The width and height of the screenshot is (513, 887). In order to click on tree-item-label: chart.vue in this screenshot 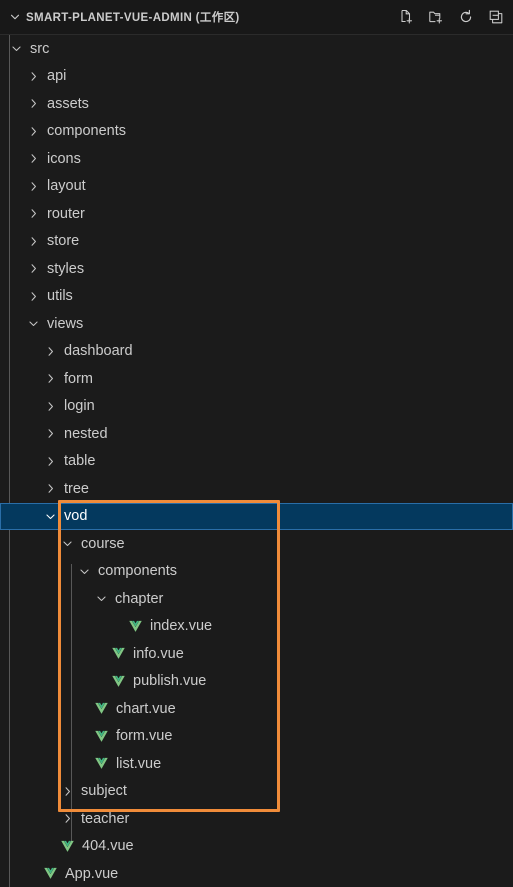, I will do `click(146, 708)`.